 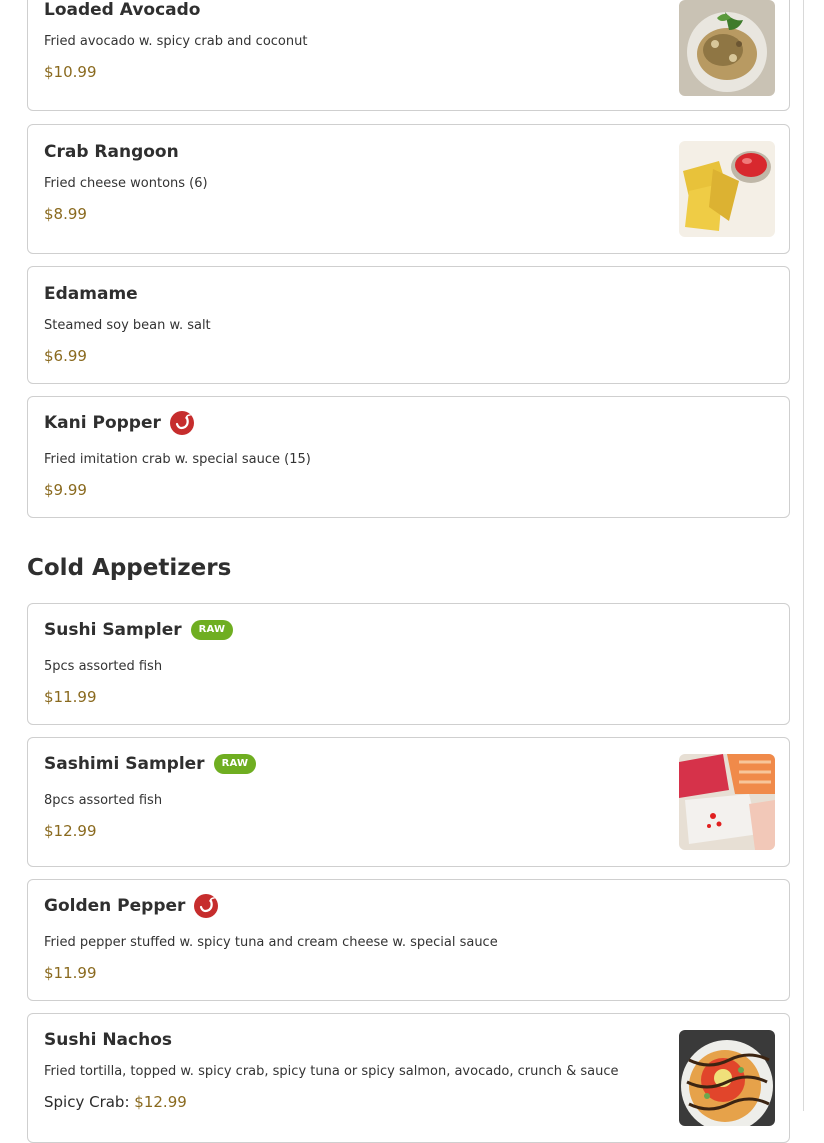 What do you see at coordinates (115, 906) in the screenshot?
I see `item-name-text: Golden Pepper` at bounding box center [115, 906].